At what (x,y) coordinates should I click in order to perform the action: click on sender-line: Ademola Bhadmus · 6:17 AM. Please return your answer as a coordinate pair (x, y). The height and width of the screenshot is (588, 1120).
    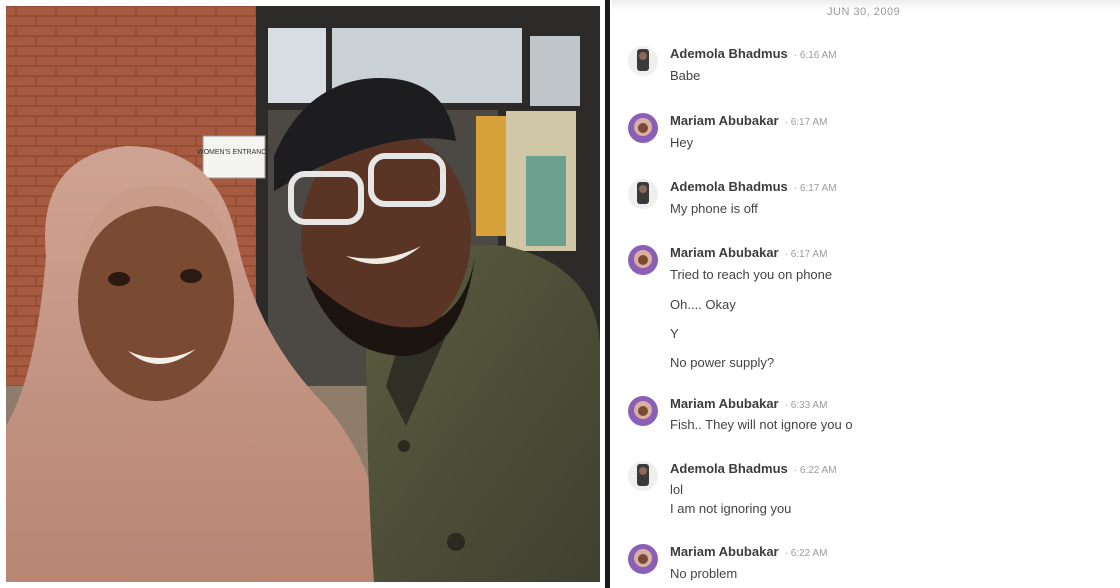
    Looking at the image, I should click on (753, 186).